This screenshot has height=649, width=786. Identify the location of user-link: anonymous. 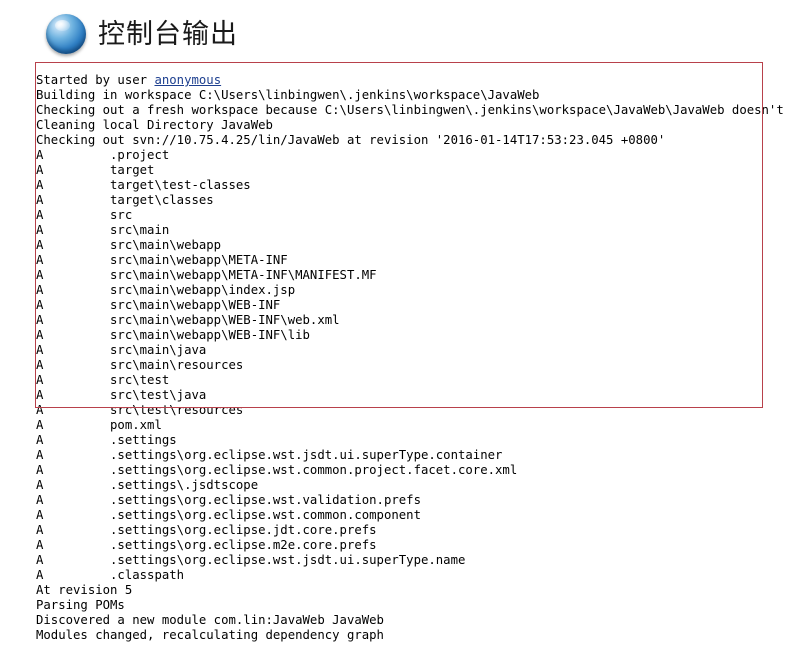
(187, 80).